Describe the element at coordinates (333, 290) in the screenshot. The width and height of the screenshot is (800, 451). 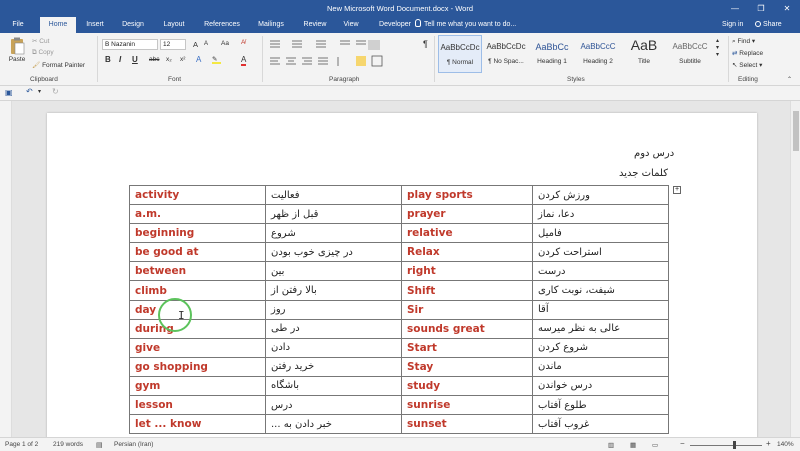
I see `persian-meaning-cell: بالا رفتن از` at that location.